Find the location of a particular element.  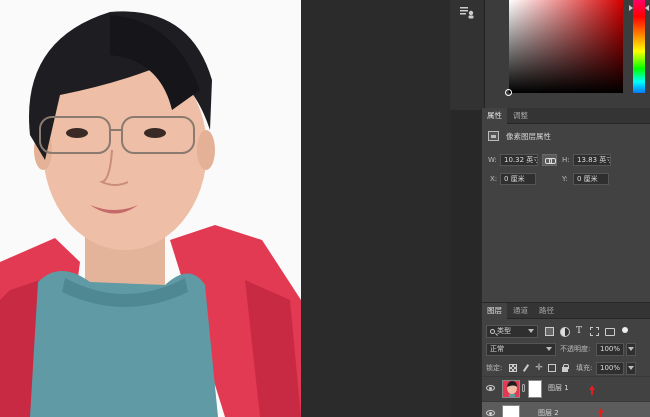

filter-pixel-icon is located at coordinates (549, 331).